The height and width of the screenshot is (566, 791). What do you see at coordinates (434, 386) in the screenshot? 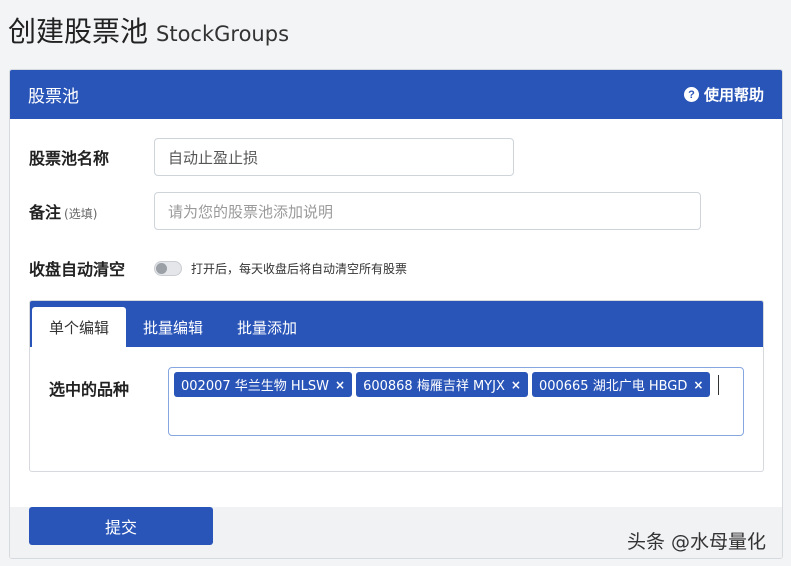
I see `tag-text: 600868 梅雁吉祥 MYJX` at bounding box center [434, 386].